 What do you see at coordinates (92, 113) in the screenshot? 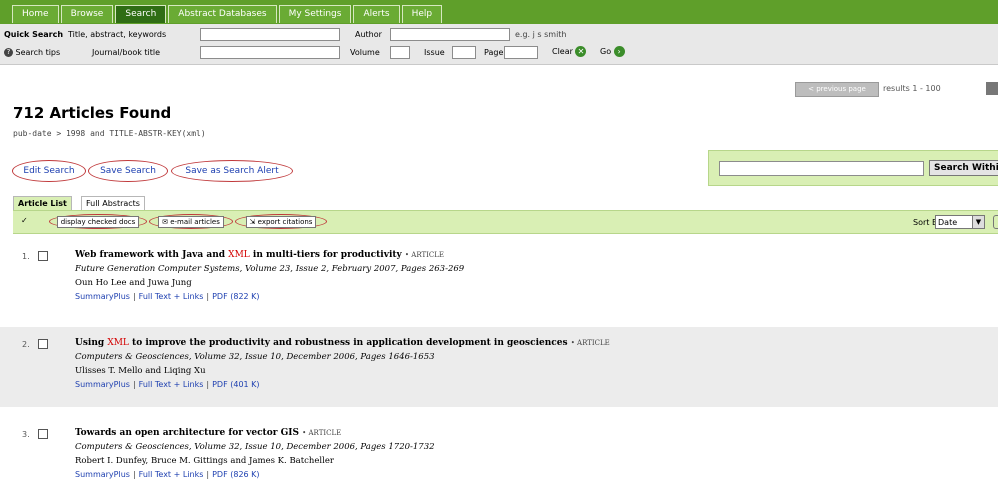
I see `articles-found-count: 712 Articles Found` at bounding box center [92, 113].